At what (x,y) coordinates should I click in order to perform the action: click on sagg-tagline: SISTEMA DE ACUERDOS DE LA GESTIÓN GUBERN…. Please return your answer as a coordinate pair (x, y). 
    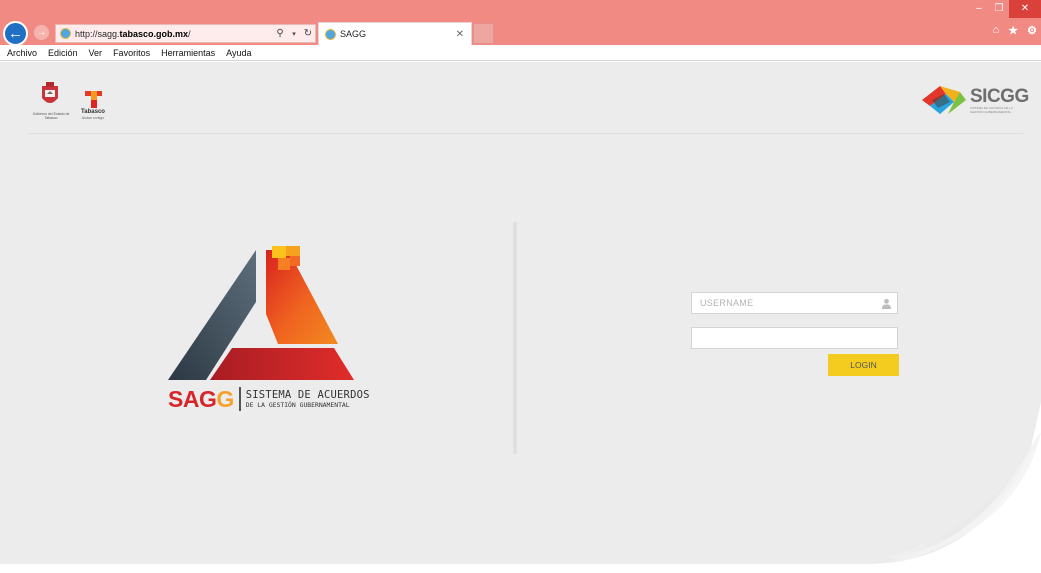
    Looking at the image, I should click on (308, 399).